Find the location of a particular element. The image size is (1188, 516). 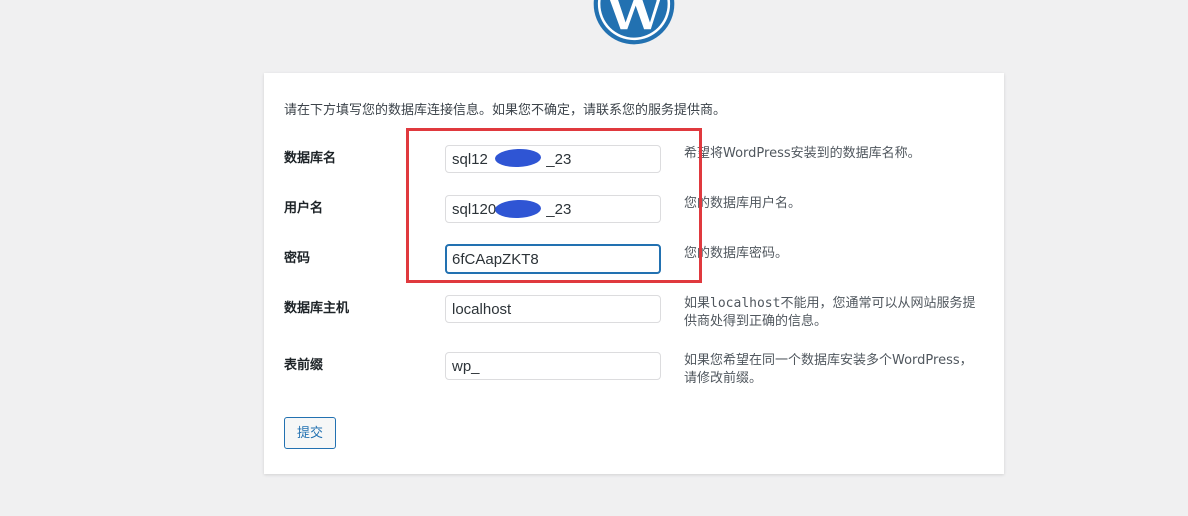

dbhost-description: 如果localhost不能用，您通常可以从网站服务提供商处得到正确的信息。 is located at coordinates (834, 313).